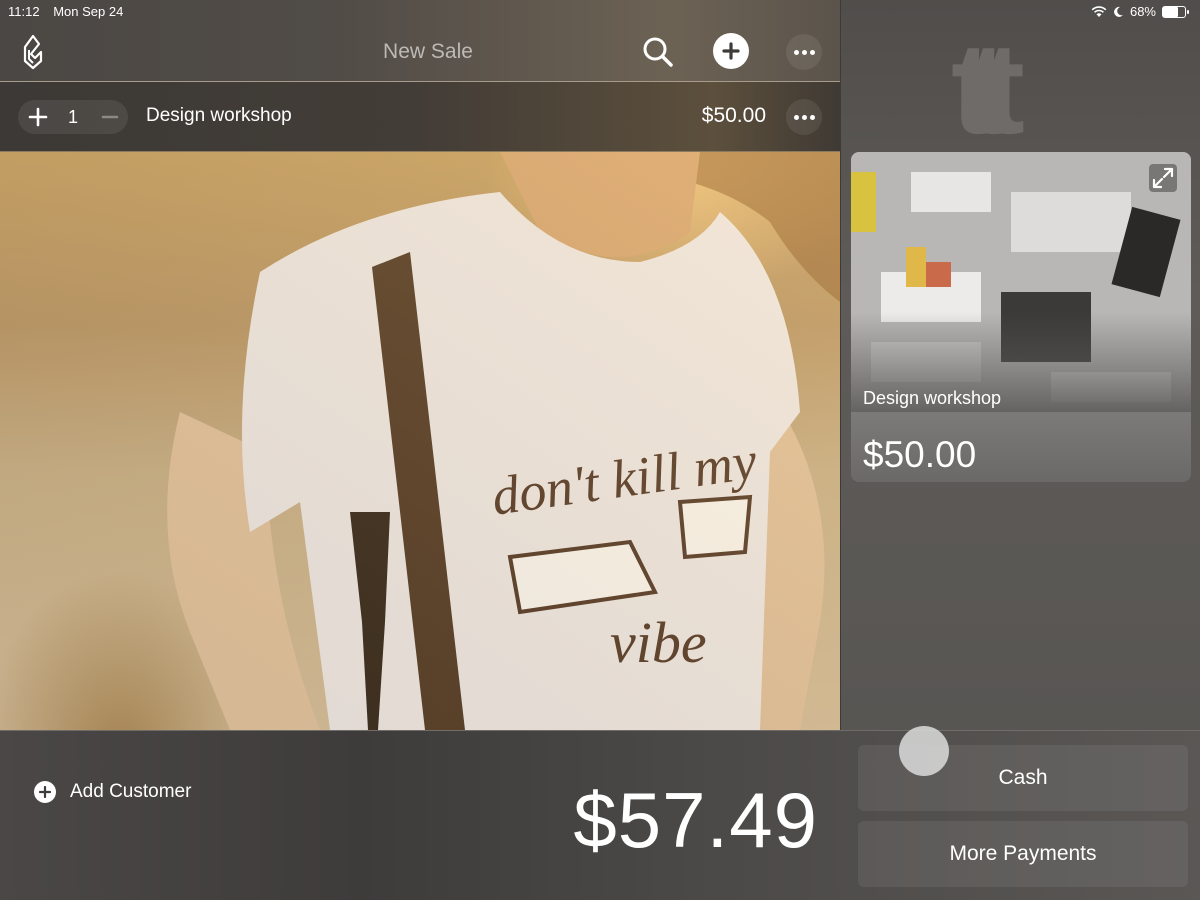 Image resolution: width=1200 pixels, height=900 pixels. What do you see at coordinates (924, 751) in the screenshot?
I see `touch-indicator` at bounding box center [924, 751].